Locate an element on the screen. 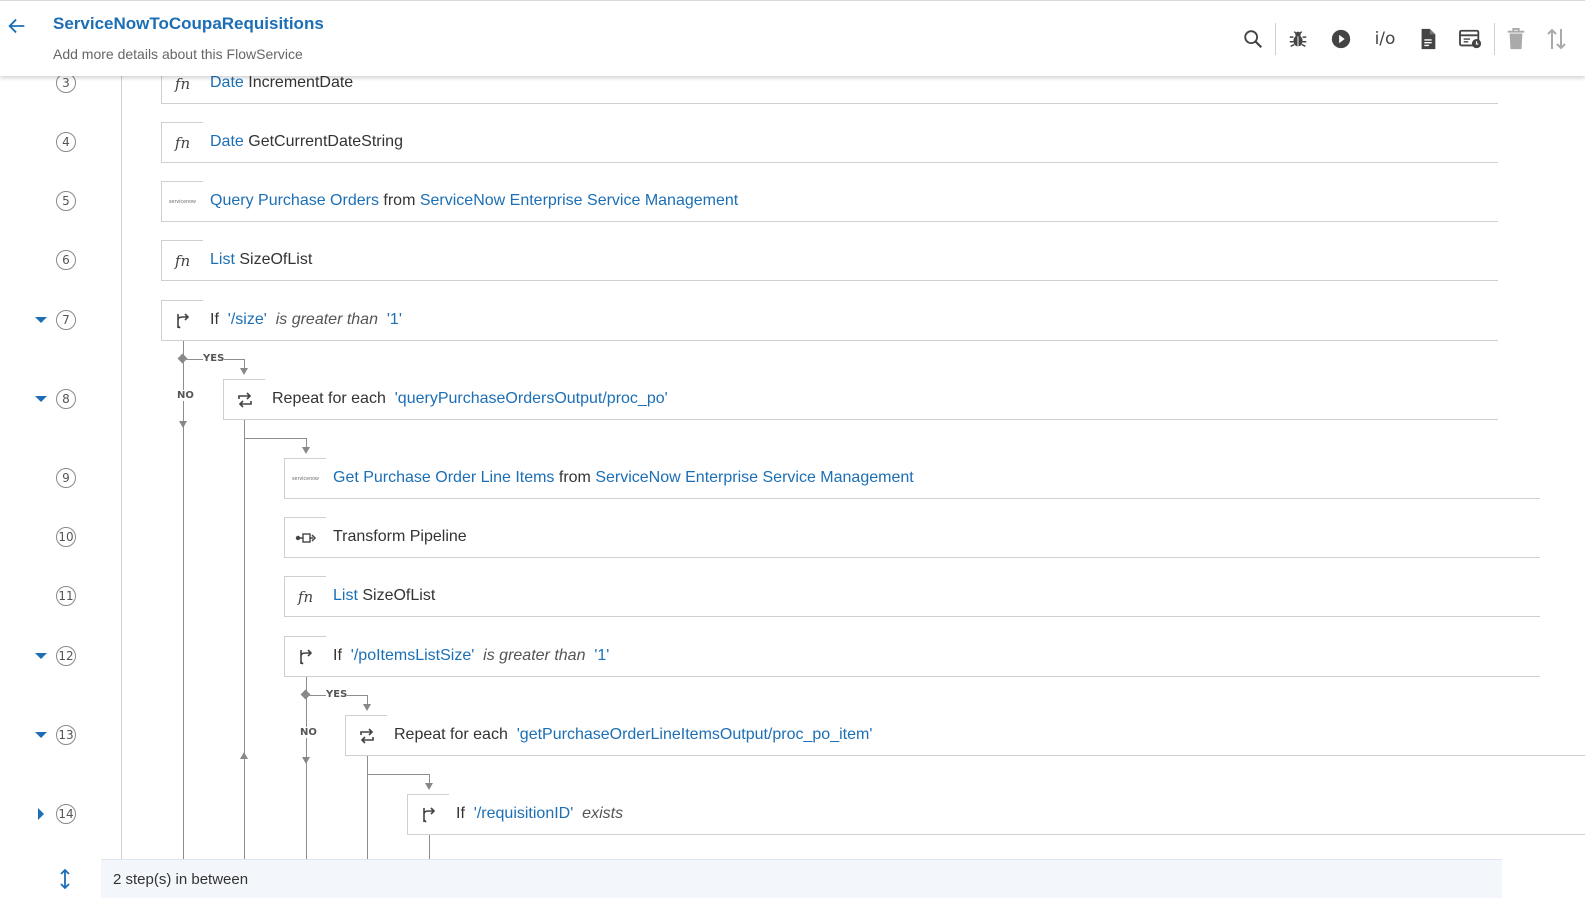 The height and width of the screenshot is (898, 1585). flow-step: If '/requisitionID' exists is located at coordinates (996, 814).